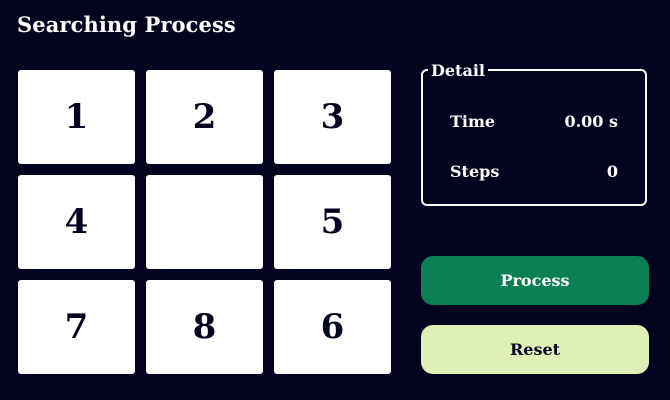 The width and height of the screenshot is (670, 400). I want to click on puzzle-tile-4: 4, so click(76, 222).